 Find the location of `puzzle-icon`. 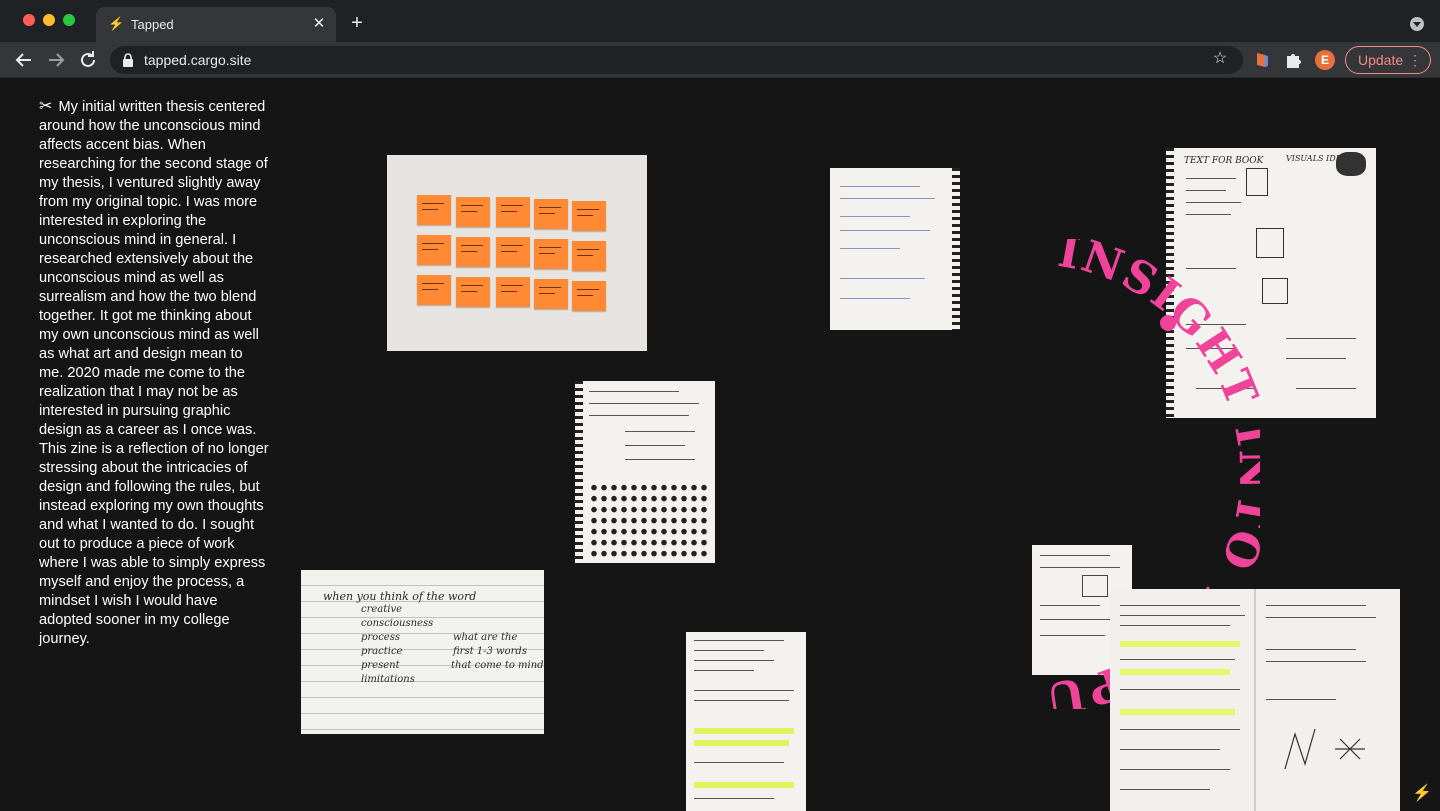

puzzle-icon is located at coordinates (1293, 60).